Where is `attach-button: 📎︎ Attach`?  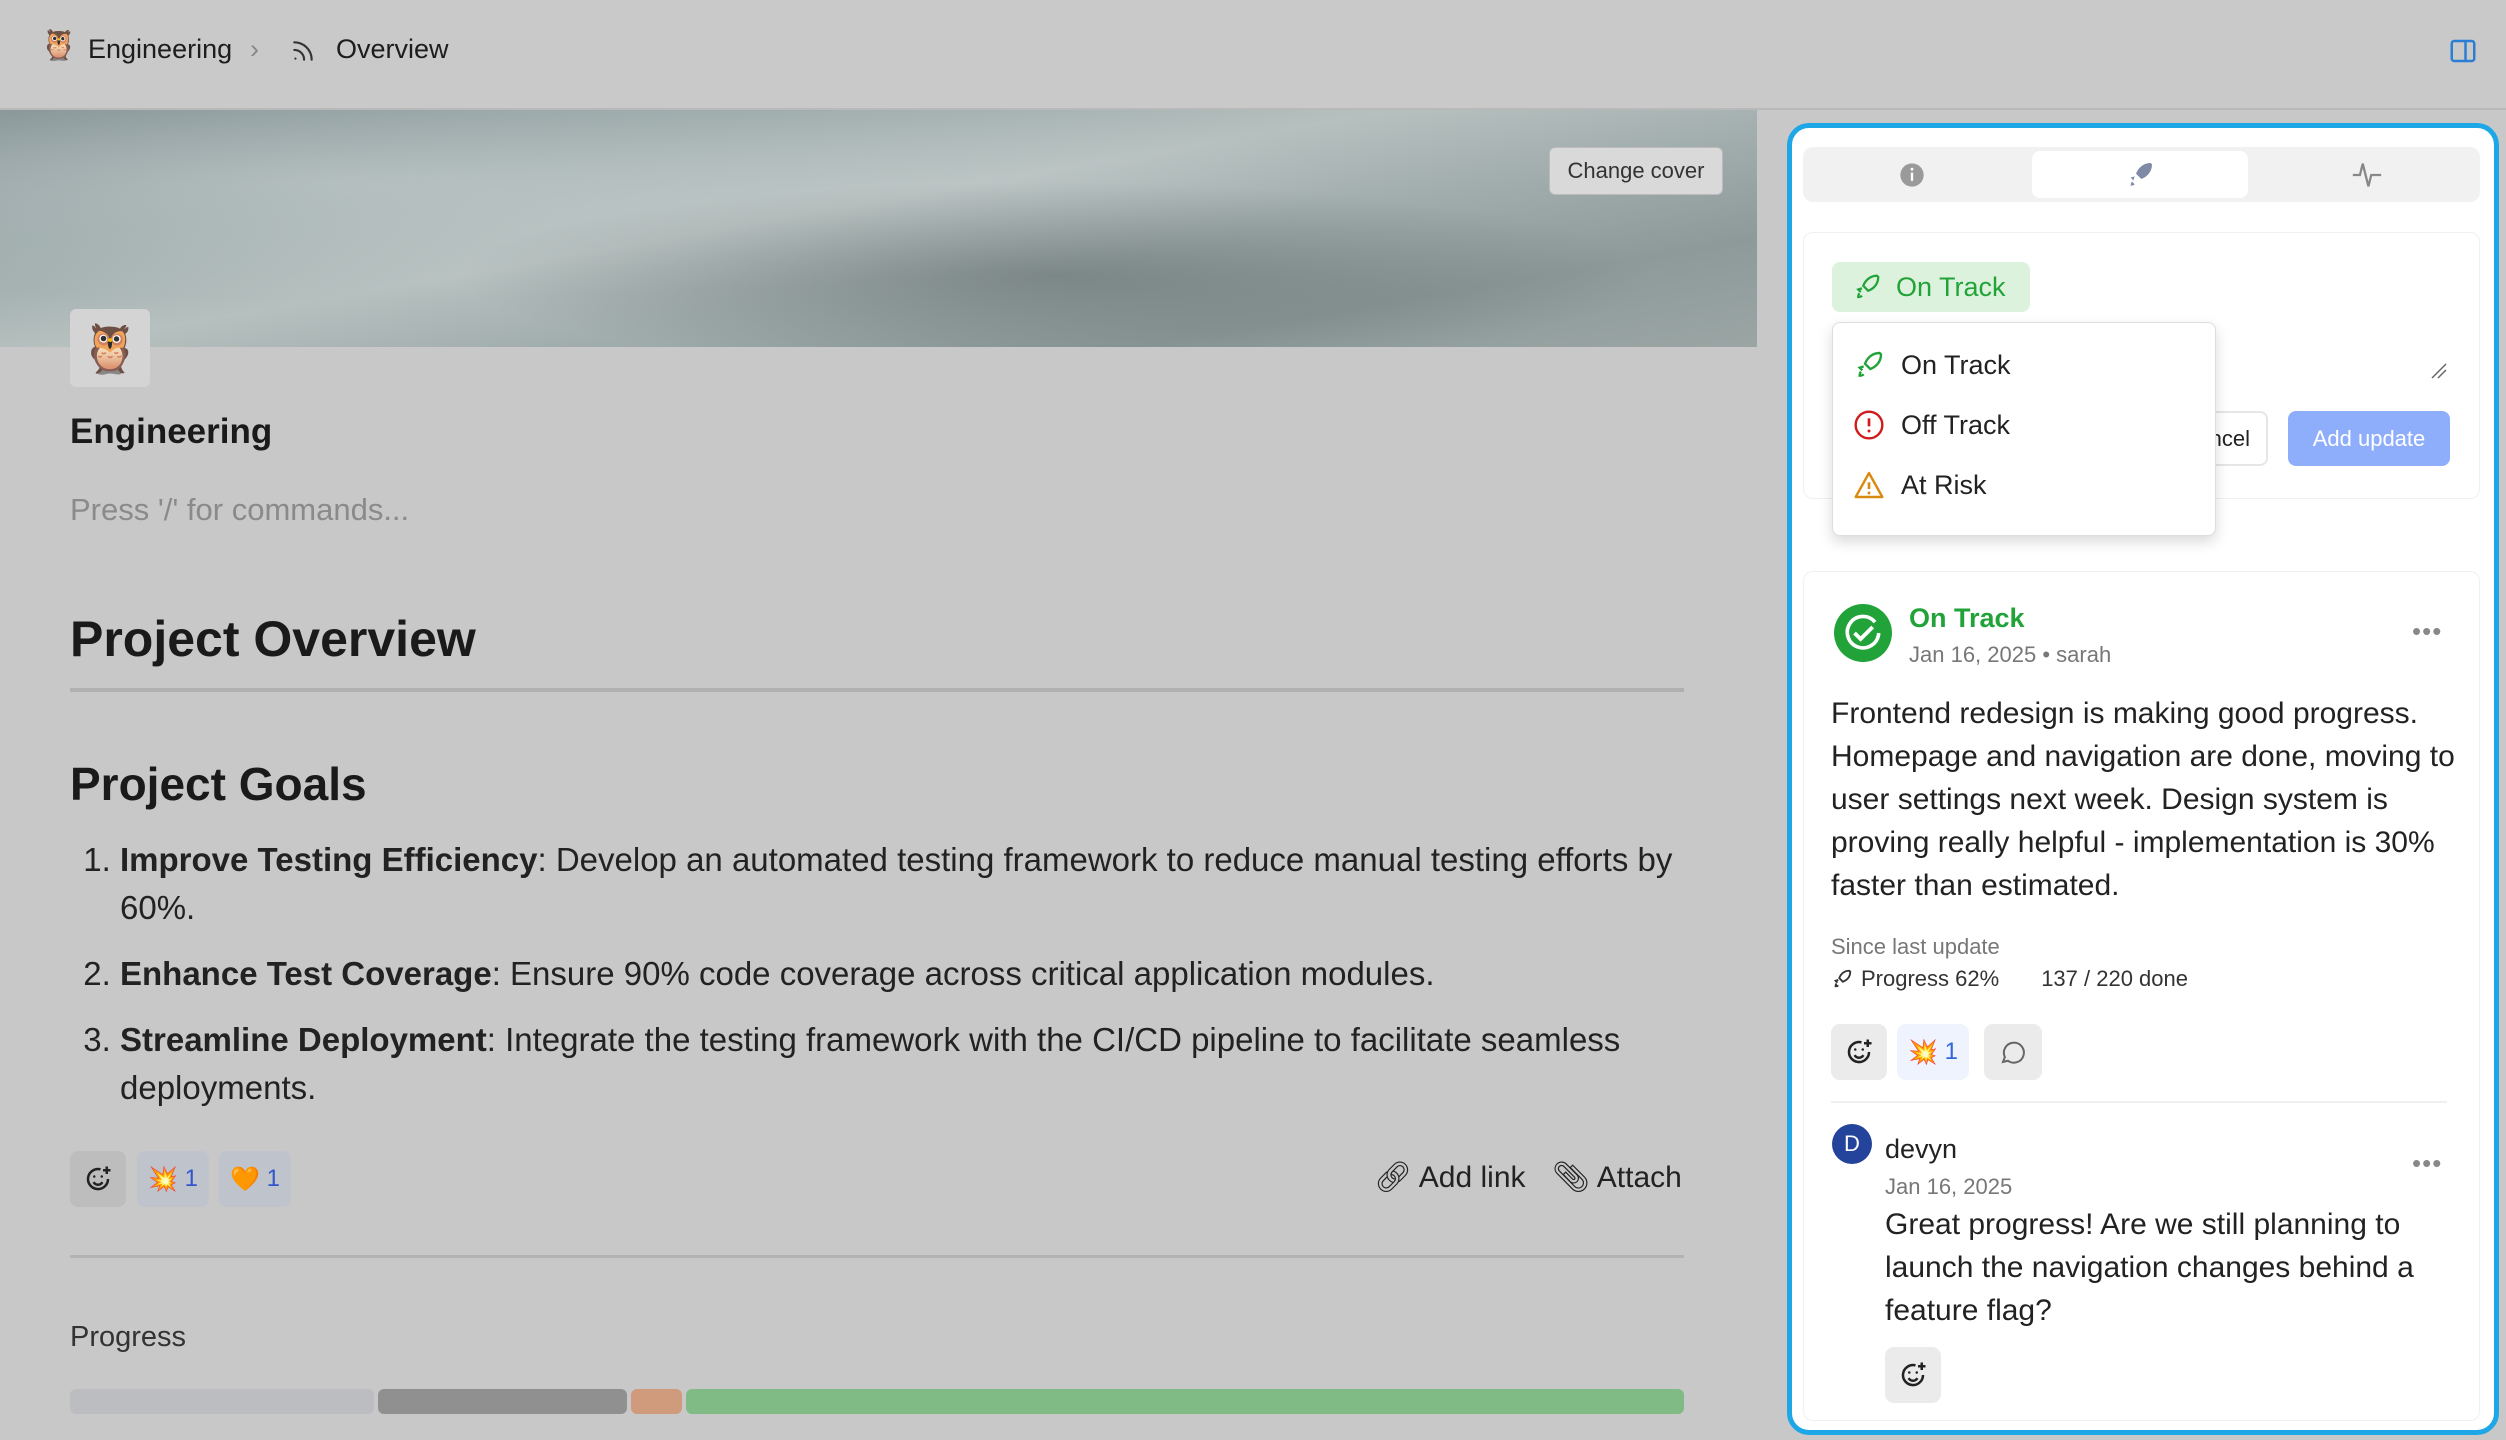
attach-button: 📎︎ Attach is located at coordinates (1617, 1177).